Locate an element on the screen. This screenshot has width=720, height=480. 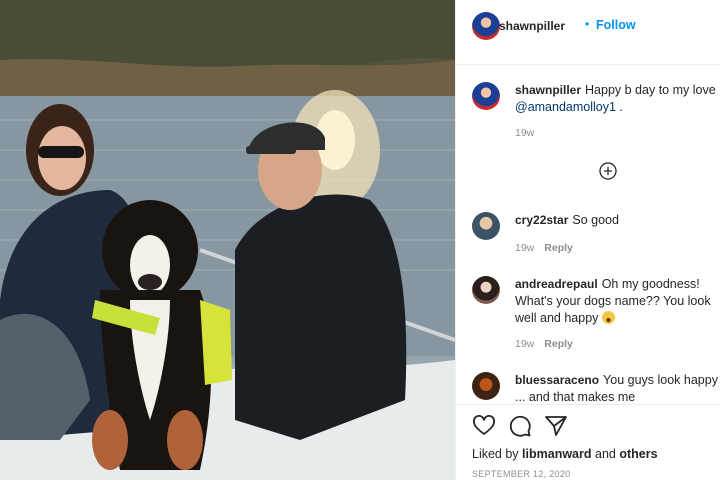
comment-button is located at coordinates (520, 426).